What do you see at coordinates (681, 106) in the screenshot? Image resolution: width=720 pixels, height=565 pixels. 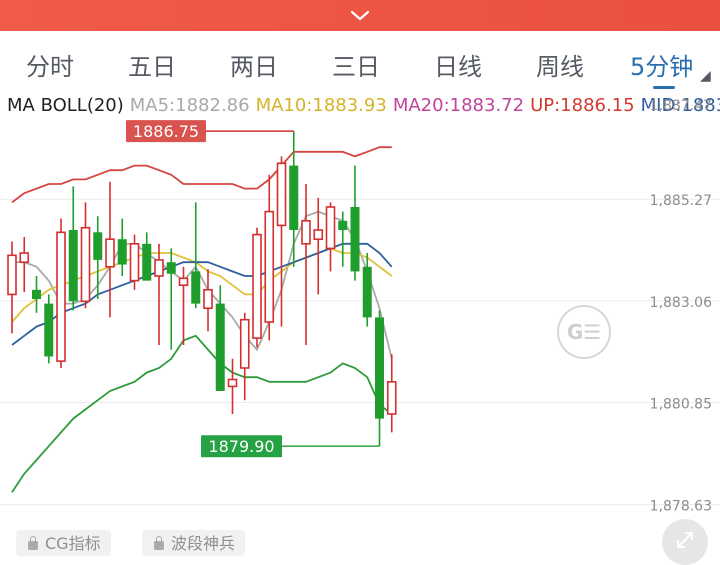 I see `y-top-label: 1,887.47` at bounding box center [681, 106].